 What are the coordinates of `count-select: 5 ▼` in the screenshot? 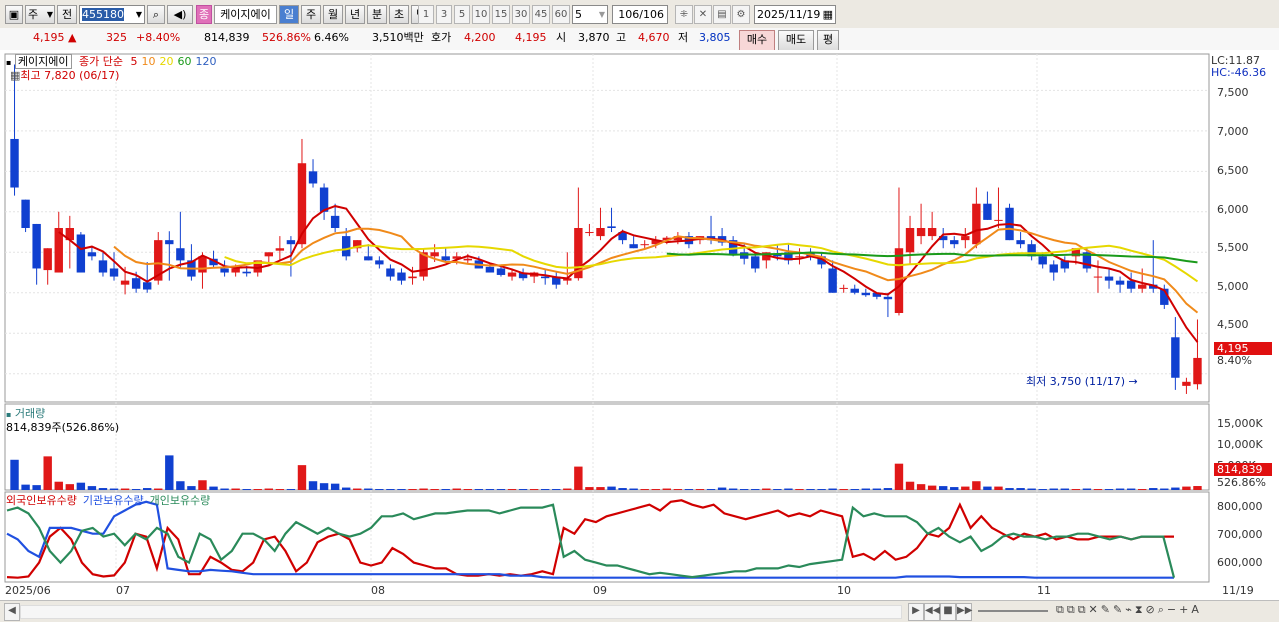 It's located at (590, 14).